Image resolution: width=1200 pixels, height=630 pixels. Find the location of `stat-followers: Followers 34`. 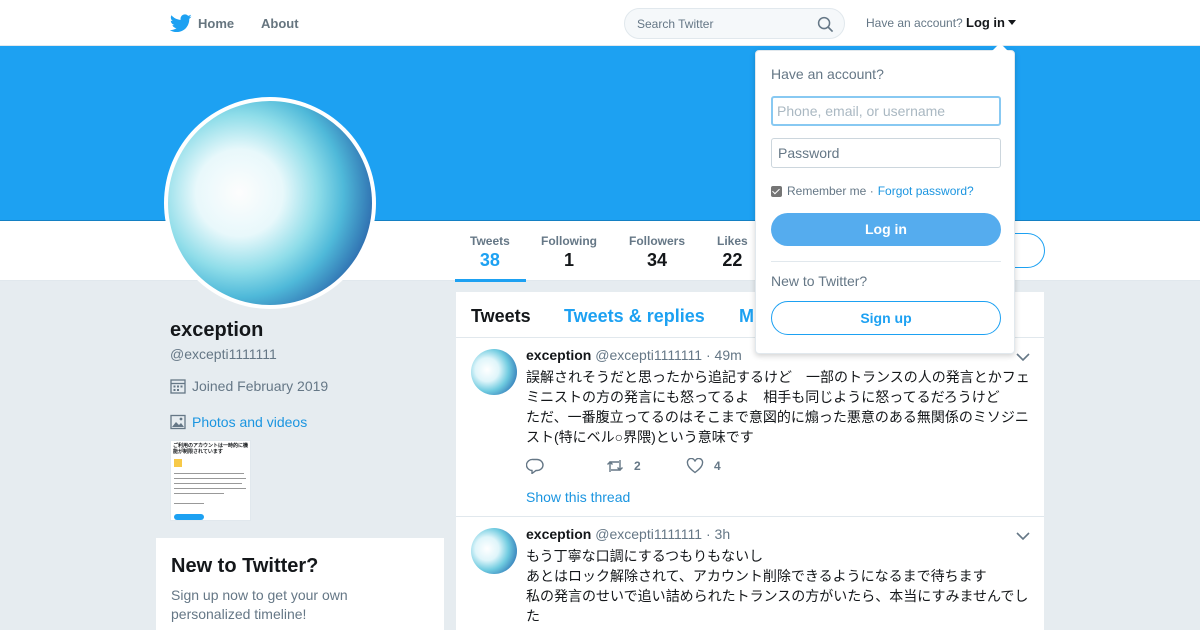

stat-followers: Followers 34 is located at coordinates (657, 252).